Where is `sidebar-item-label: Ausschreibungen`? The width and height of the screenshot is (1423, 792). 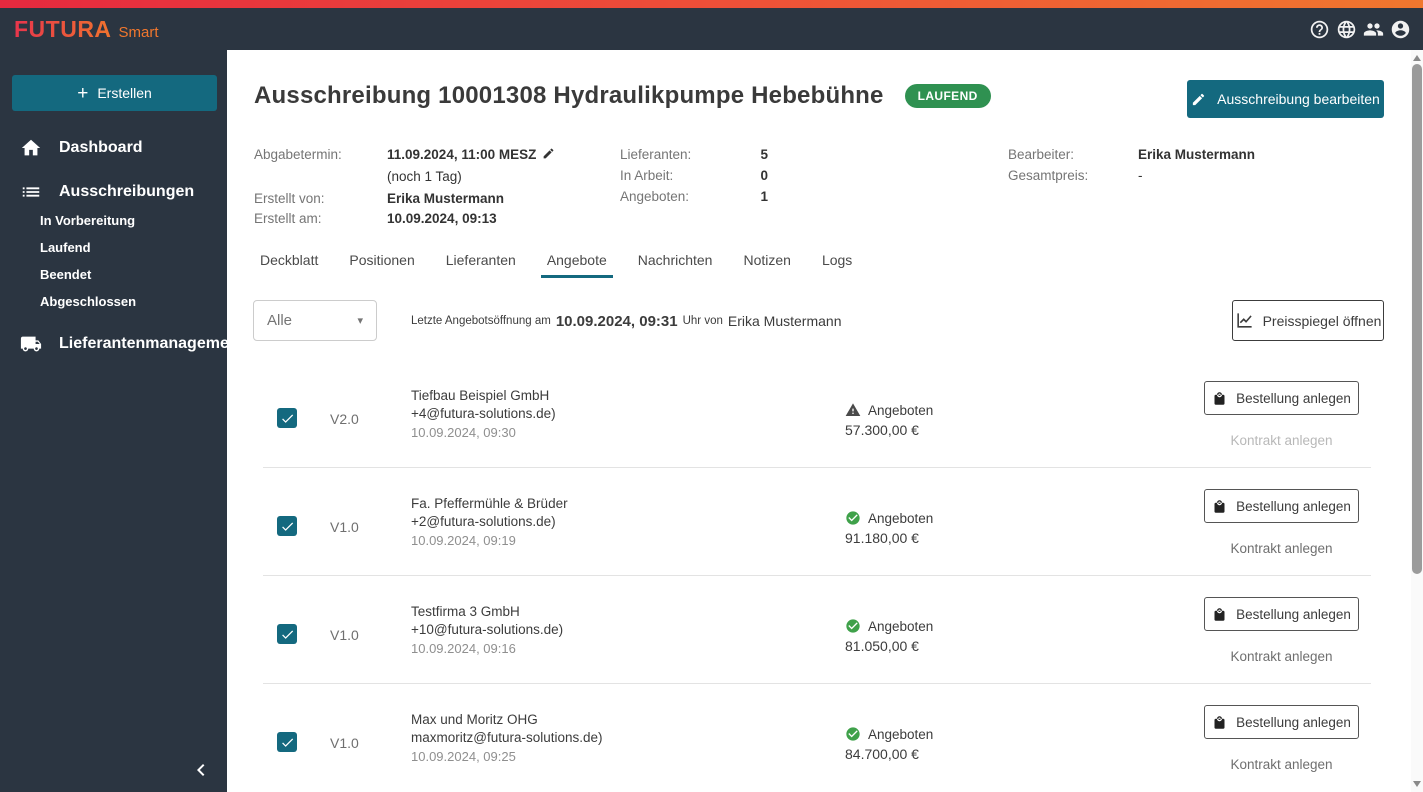
sidebar-item-label: Ausschreibungen is located at coordinates (127, 191).